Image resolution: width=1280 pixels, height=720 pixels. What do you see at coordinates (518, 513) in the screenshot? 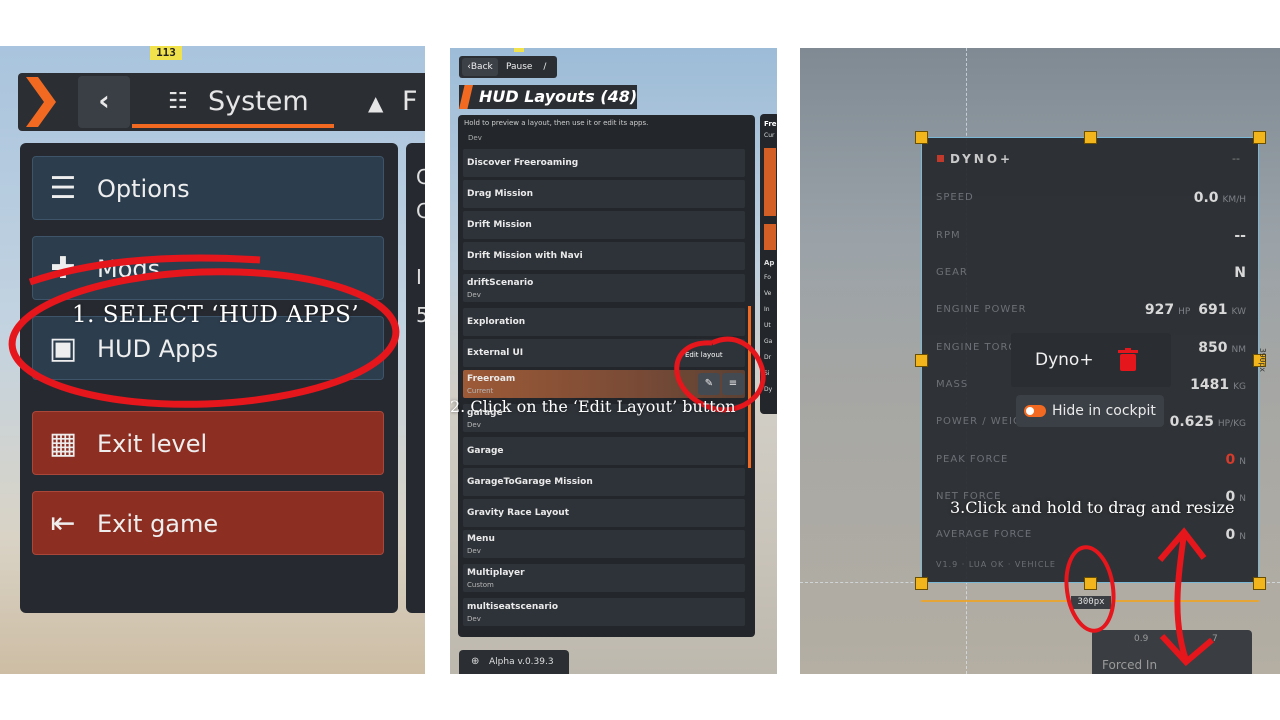
I see `layout-name: Gravity Race Layout` at bounding box center [518, 513].